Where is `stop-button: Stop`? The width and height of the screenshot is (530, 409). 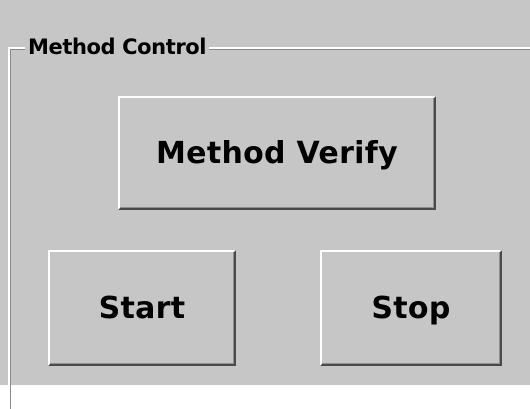
stop-button: Stop is located at coordinates (411, 308).